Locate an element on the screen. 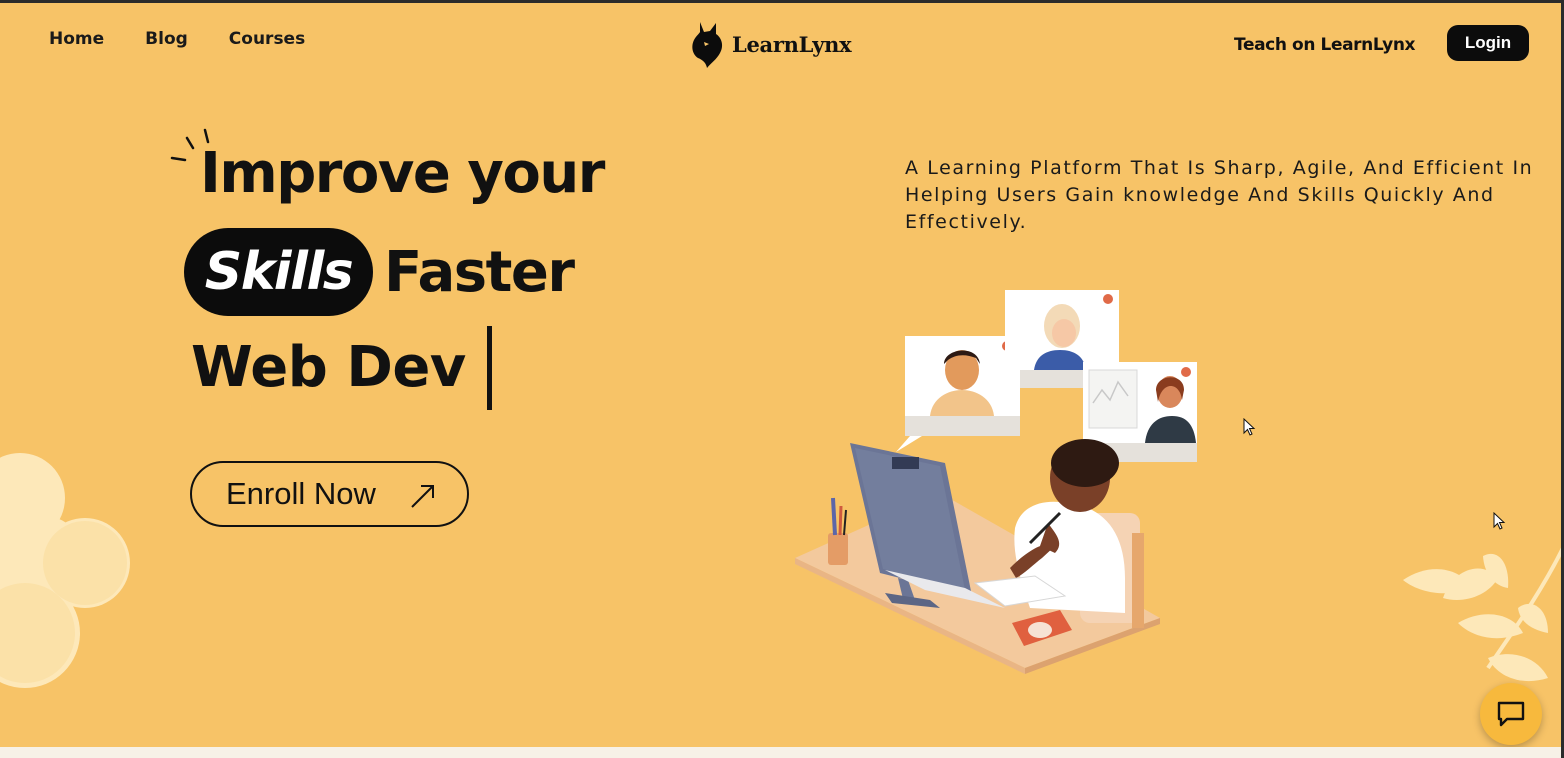 This screenshot has width=1564, height=758. skills-highlight-pill: Skills is located at coordinates (278, 272).